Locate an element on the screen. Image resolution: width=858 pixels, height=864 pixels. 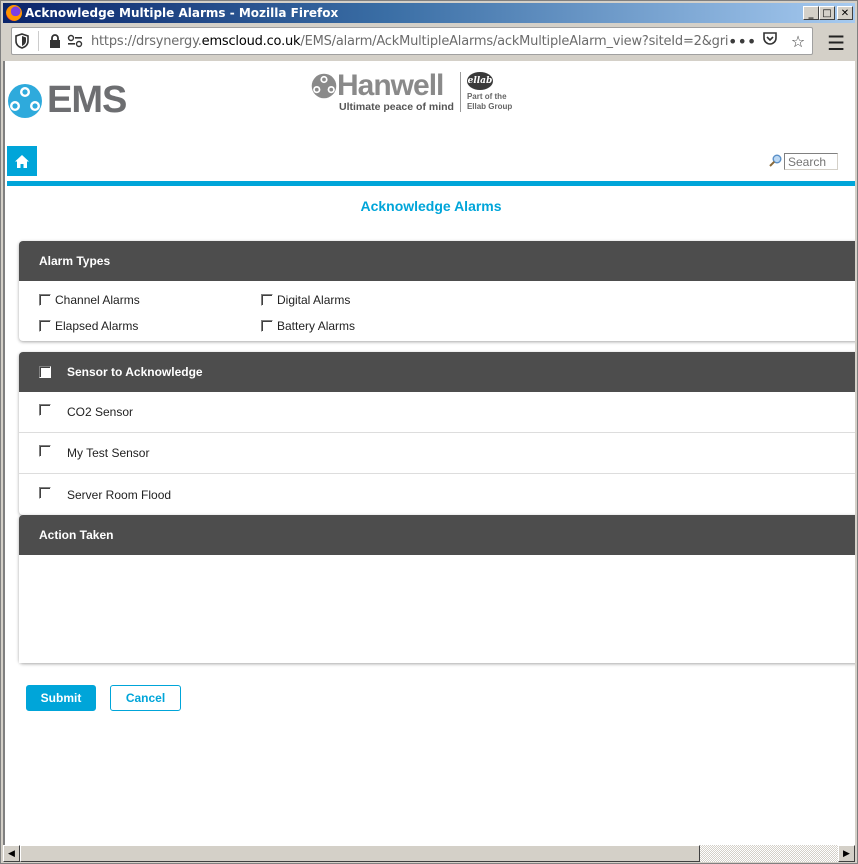
minimize-button: _ is located at coordinates (811, 13).